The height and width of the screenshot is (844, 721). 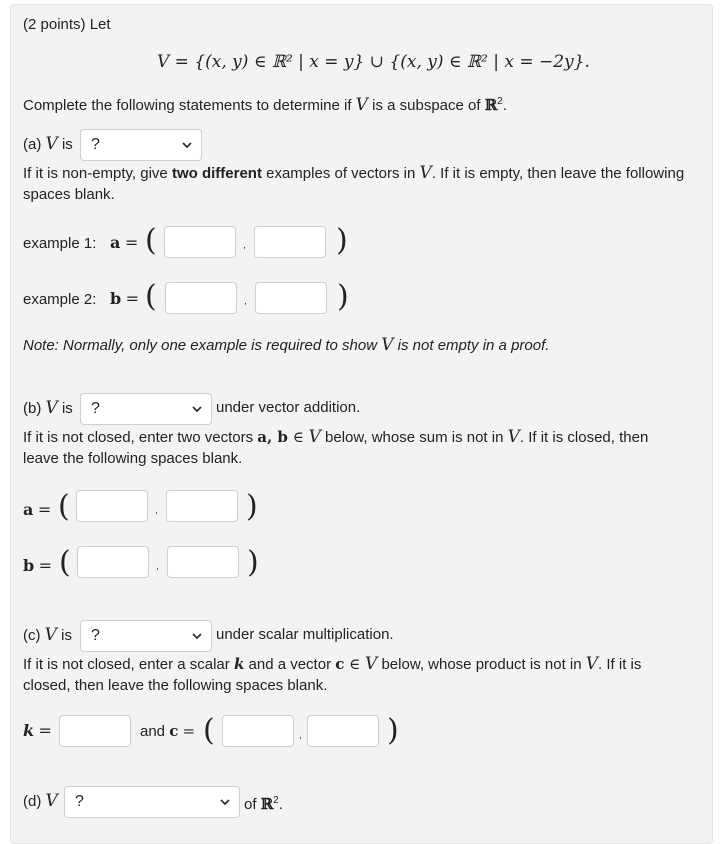 What do you see at coordinates (340, 664) in the screenshot?
I see `part-c-line1-c: c` at bounding box center [340, 664].